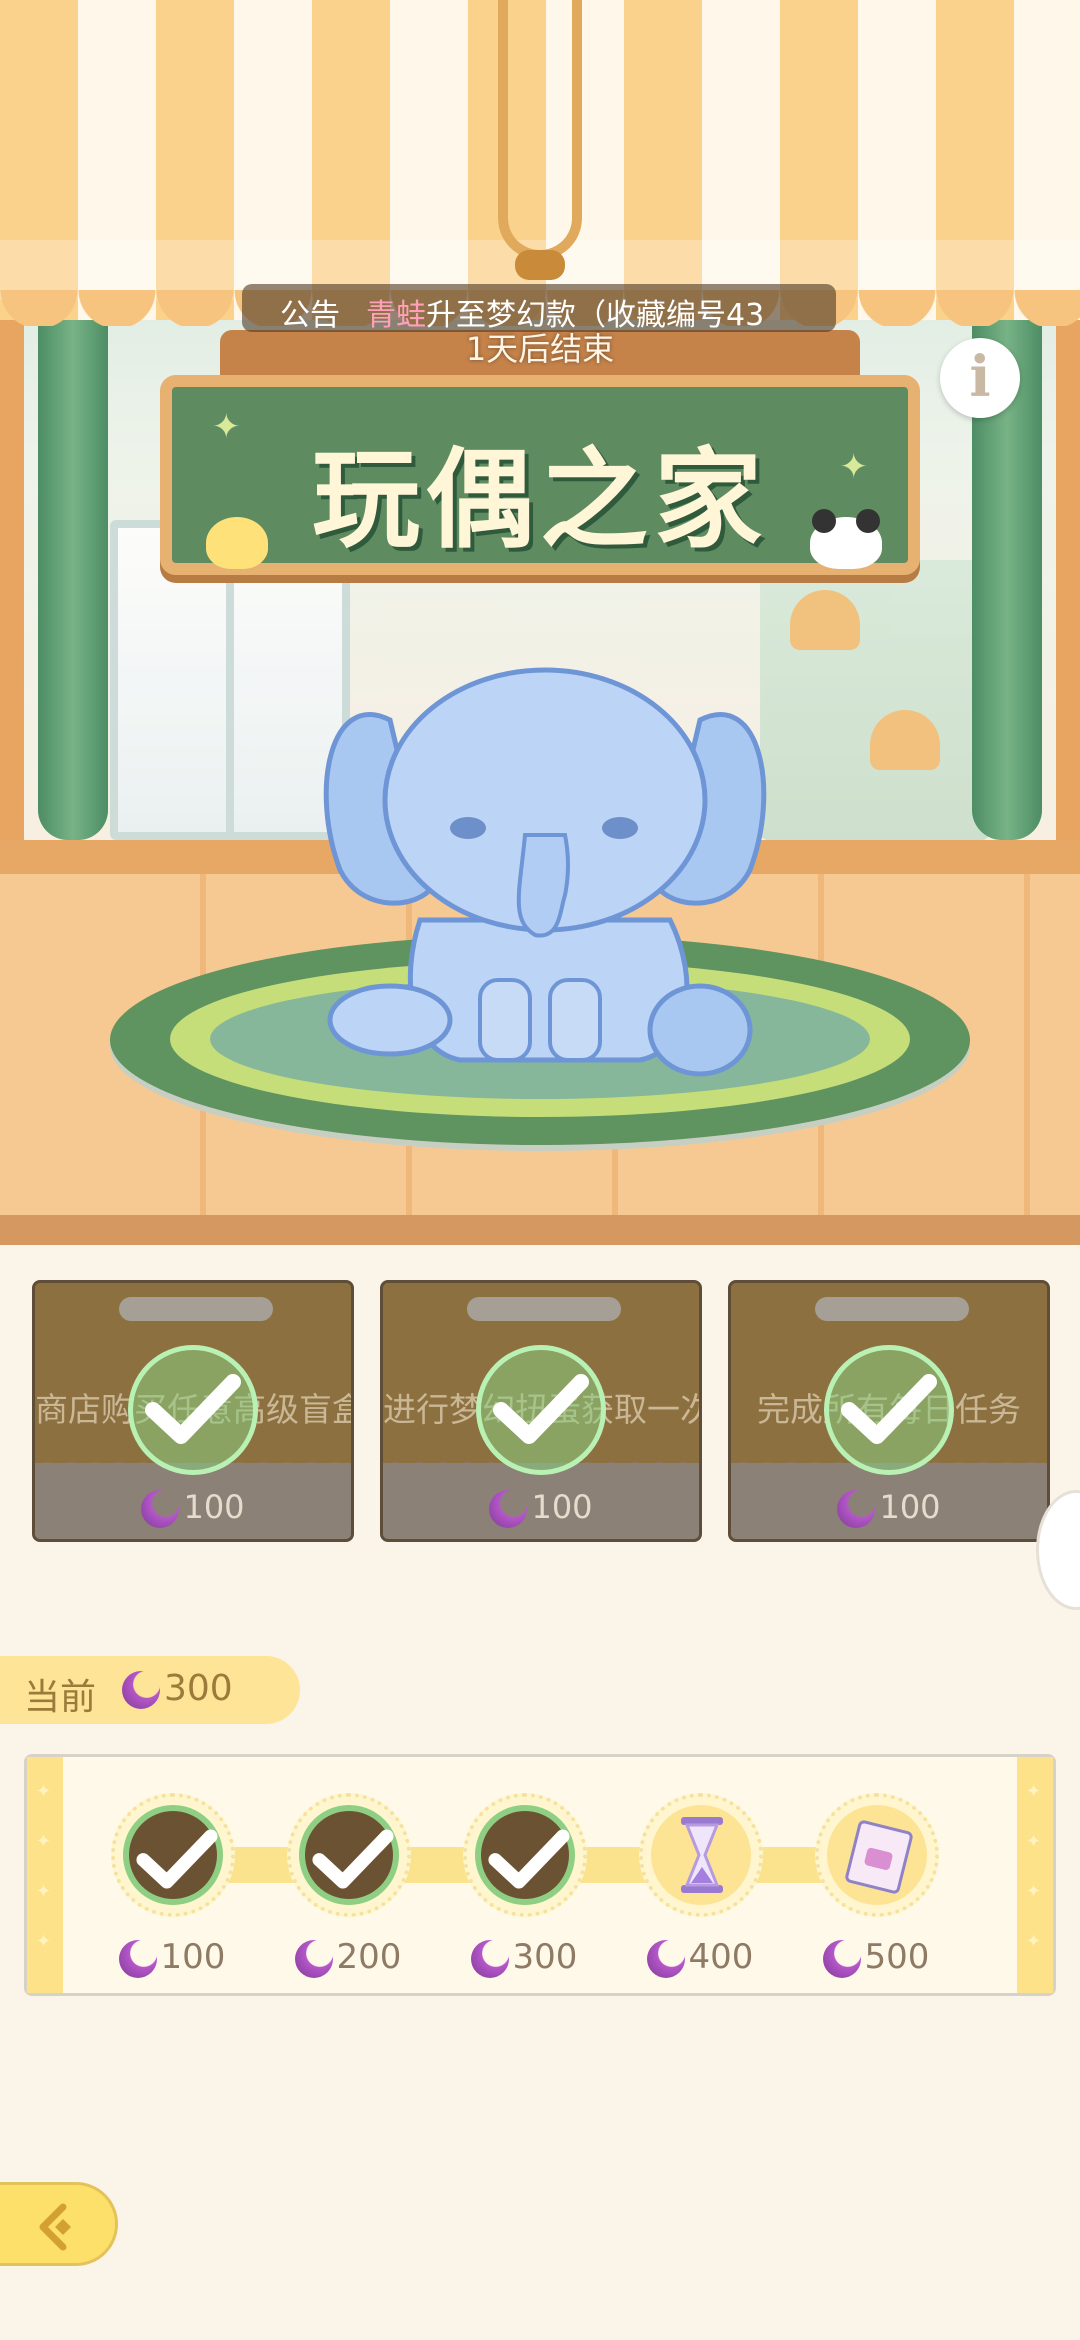  I want to click on background-shelf, so click(875, 700).